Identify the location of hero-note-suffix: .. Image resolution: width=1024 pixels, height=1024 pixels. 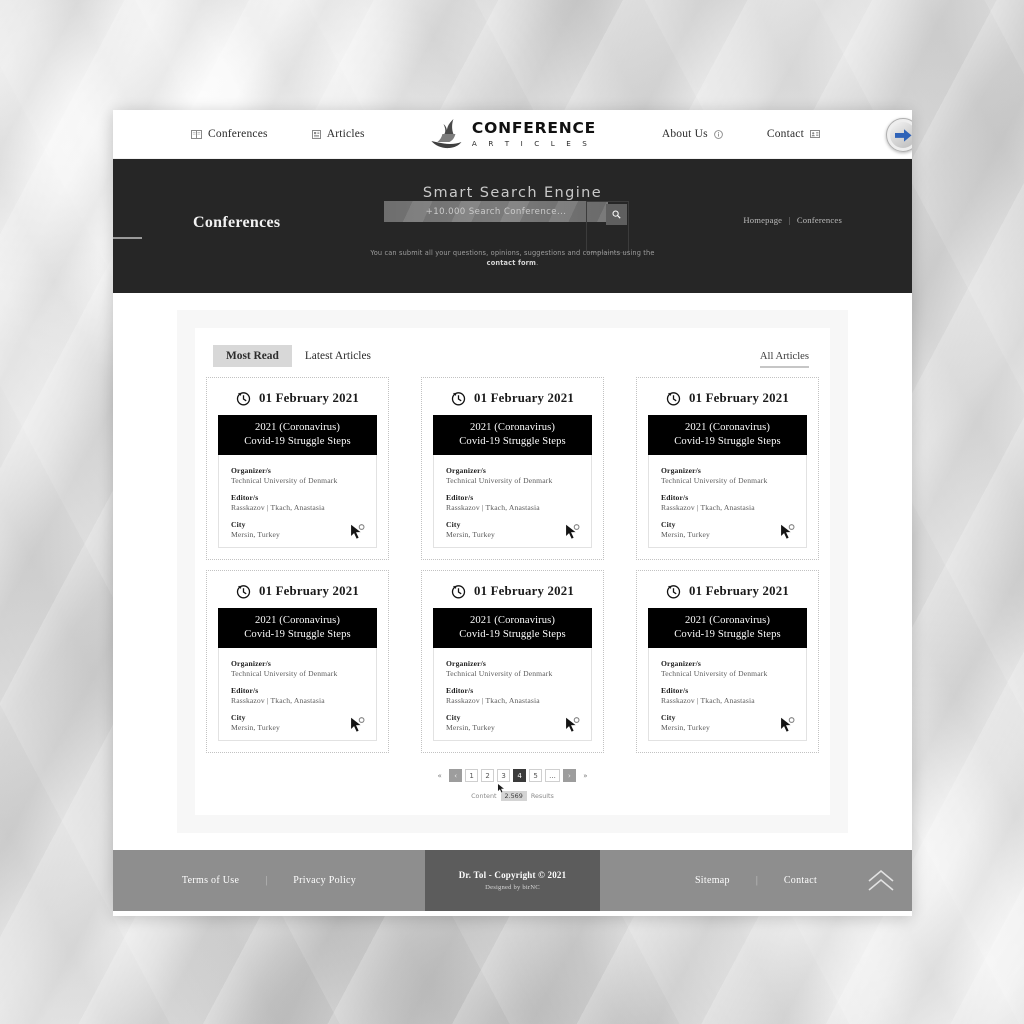
(537, 263).